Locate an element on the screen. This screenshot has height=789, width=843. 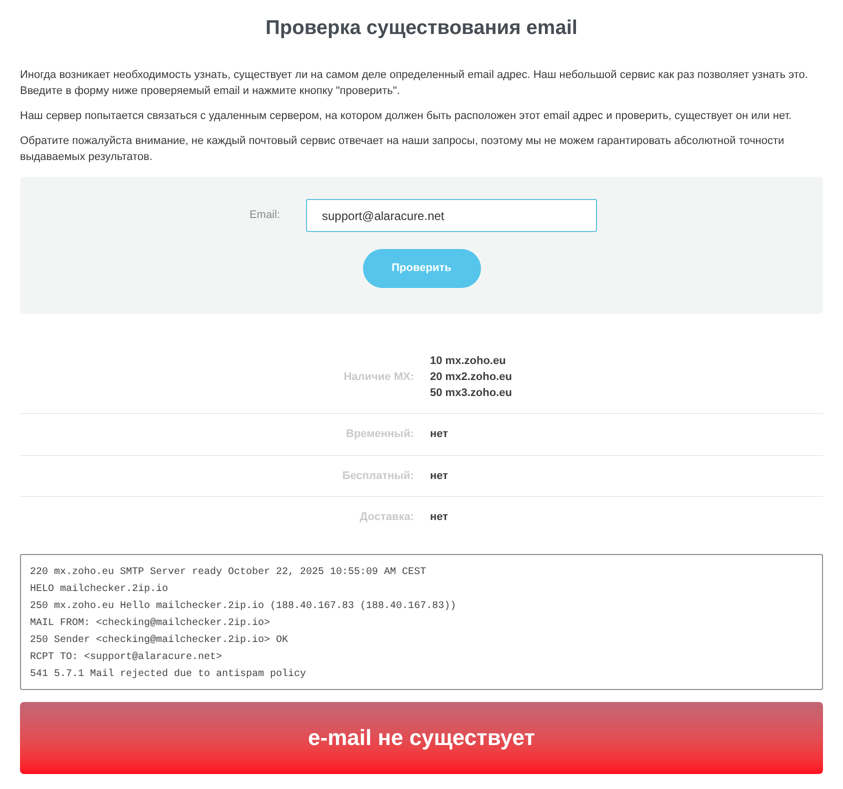
email-label: Email: is located at coordinates (264, 216).